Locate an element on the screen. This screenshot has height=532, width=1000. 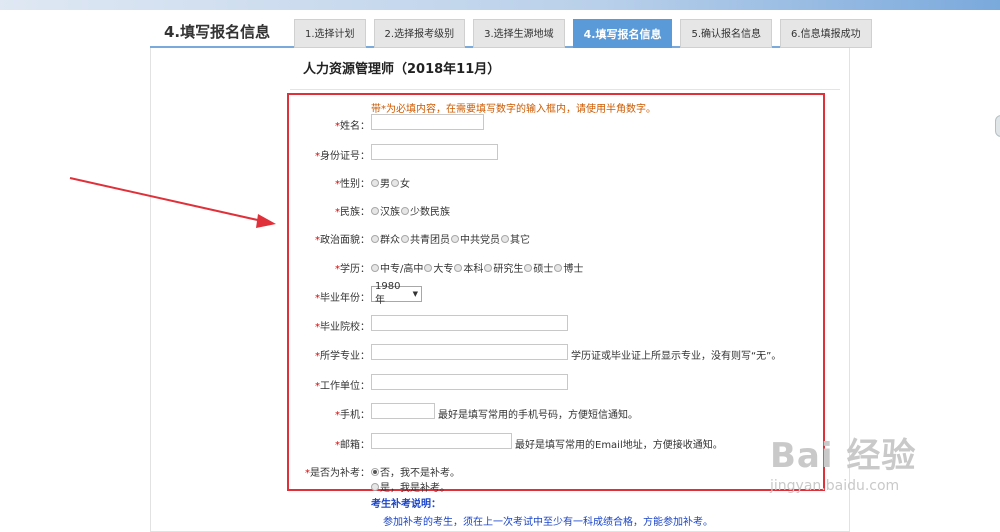
baidu-watermark: Bai 经验 jingyan.baidu.com is located at coordinates (862, 463).